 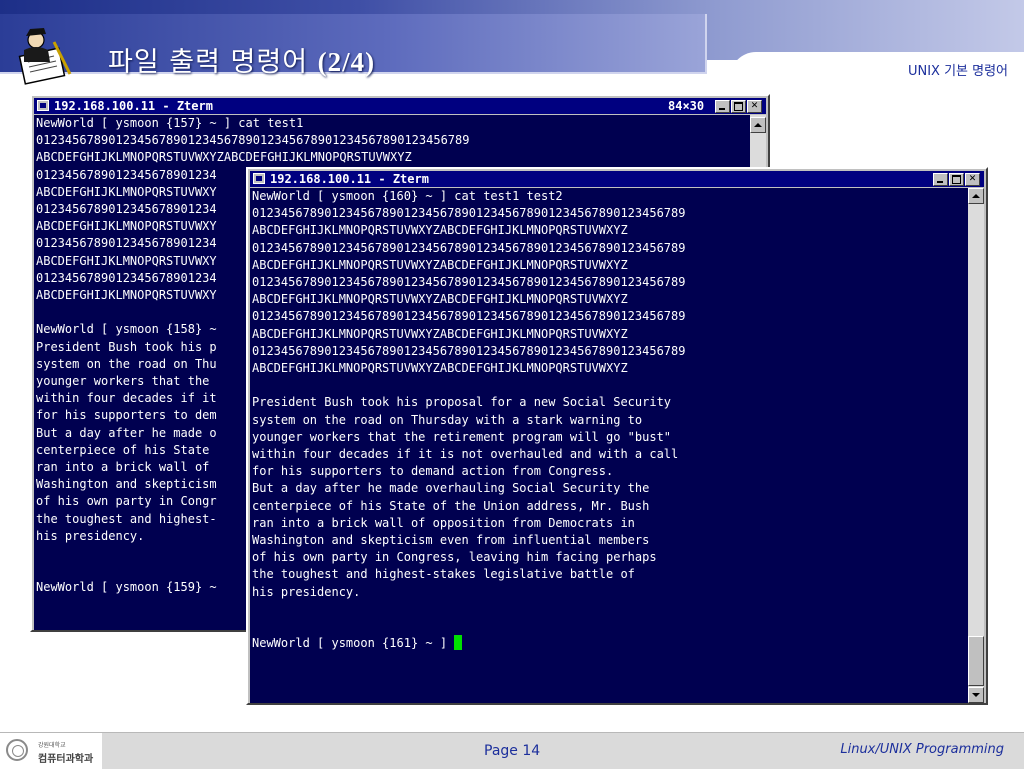 What do you see at coordinates (126, 518) in the screenshot?
I see `terminal-line: the toughest and highest-` at bounding box center [126, 518].